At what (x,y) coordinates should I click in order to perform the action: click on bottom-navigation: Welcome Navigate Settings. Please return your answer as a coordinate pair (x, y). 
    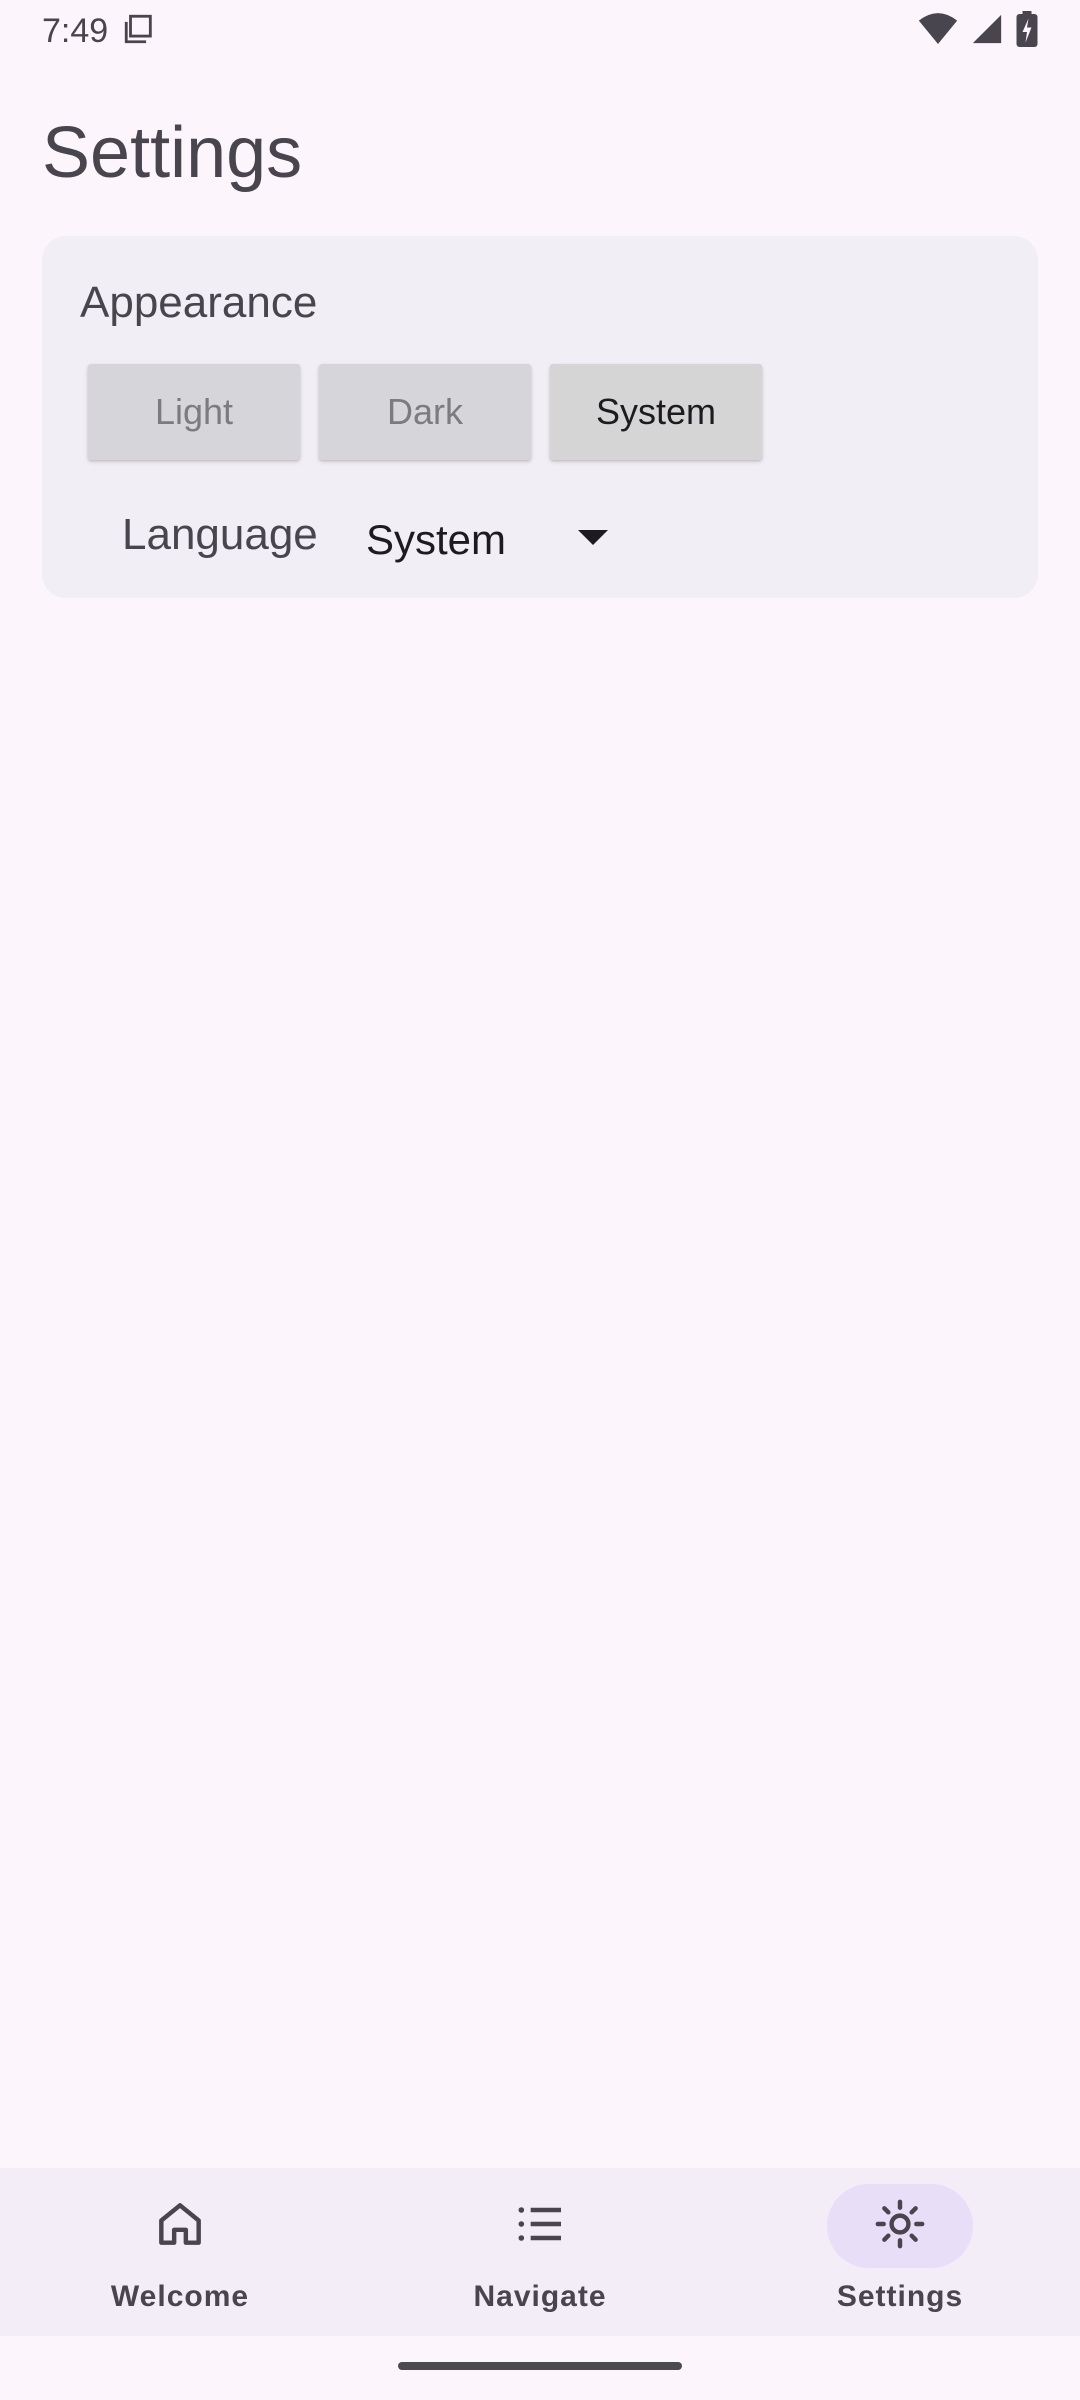
    Looking at the image, I should click on (540, 2252).